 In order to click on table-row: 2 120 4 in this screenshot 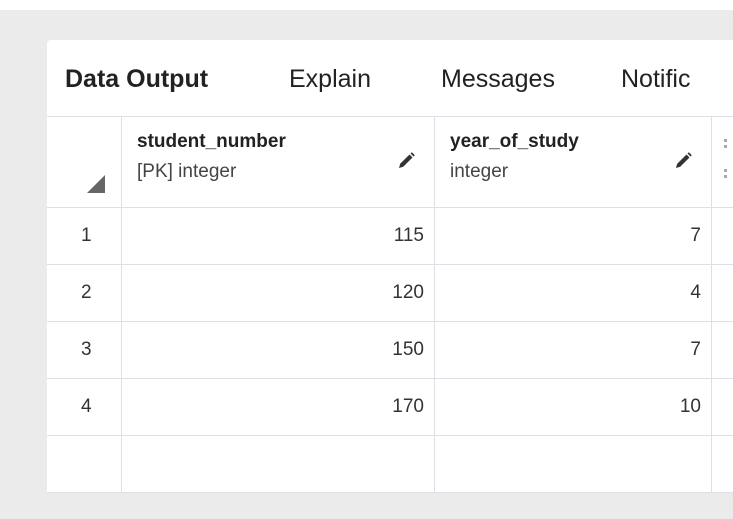, I will do `click(390, 293)`.